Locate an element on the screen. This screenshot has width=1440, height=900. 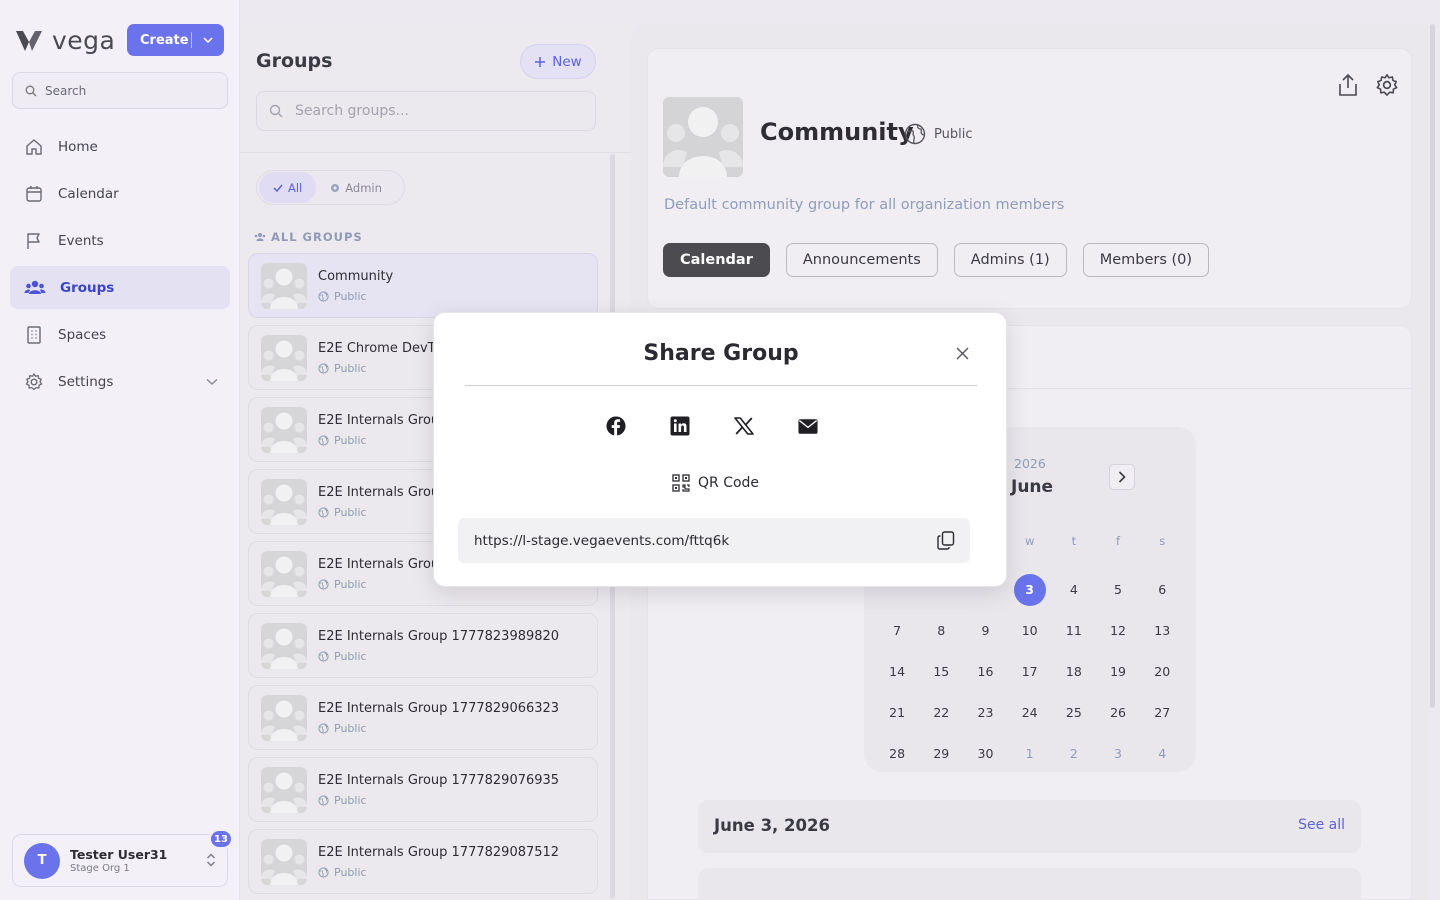
calendar-day: 1 is located at coordinates (1030, 753).